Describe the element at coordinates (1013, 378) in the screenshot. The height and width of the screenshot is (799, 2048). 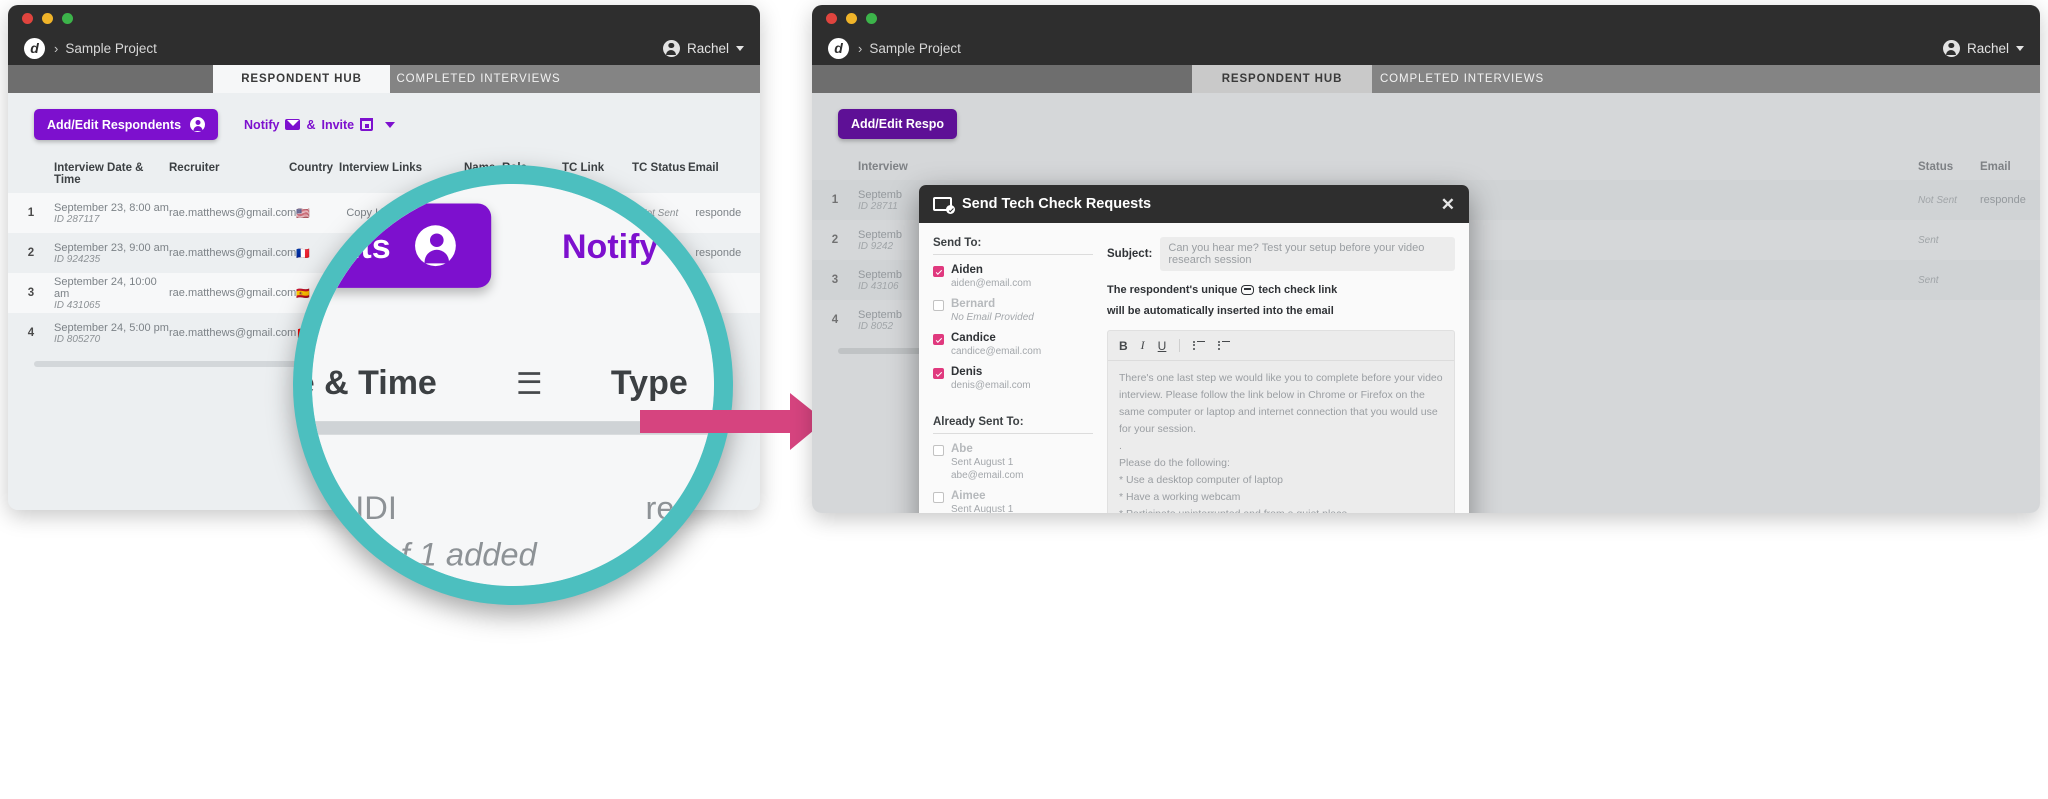
I see `recipient-item: Denis denis@email.com` at that location.